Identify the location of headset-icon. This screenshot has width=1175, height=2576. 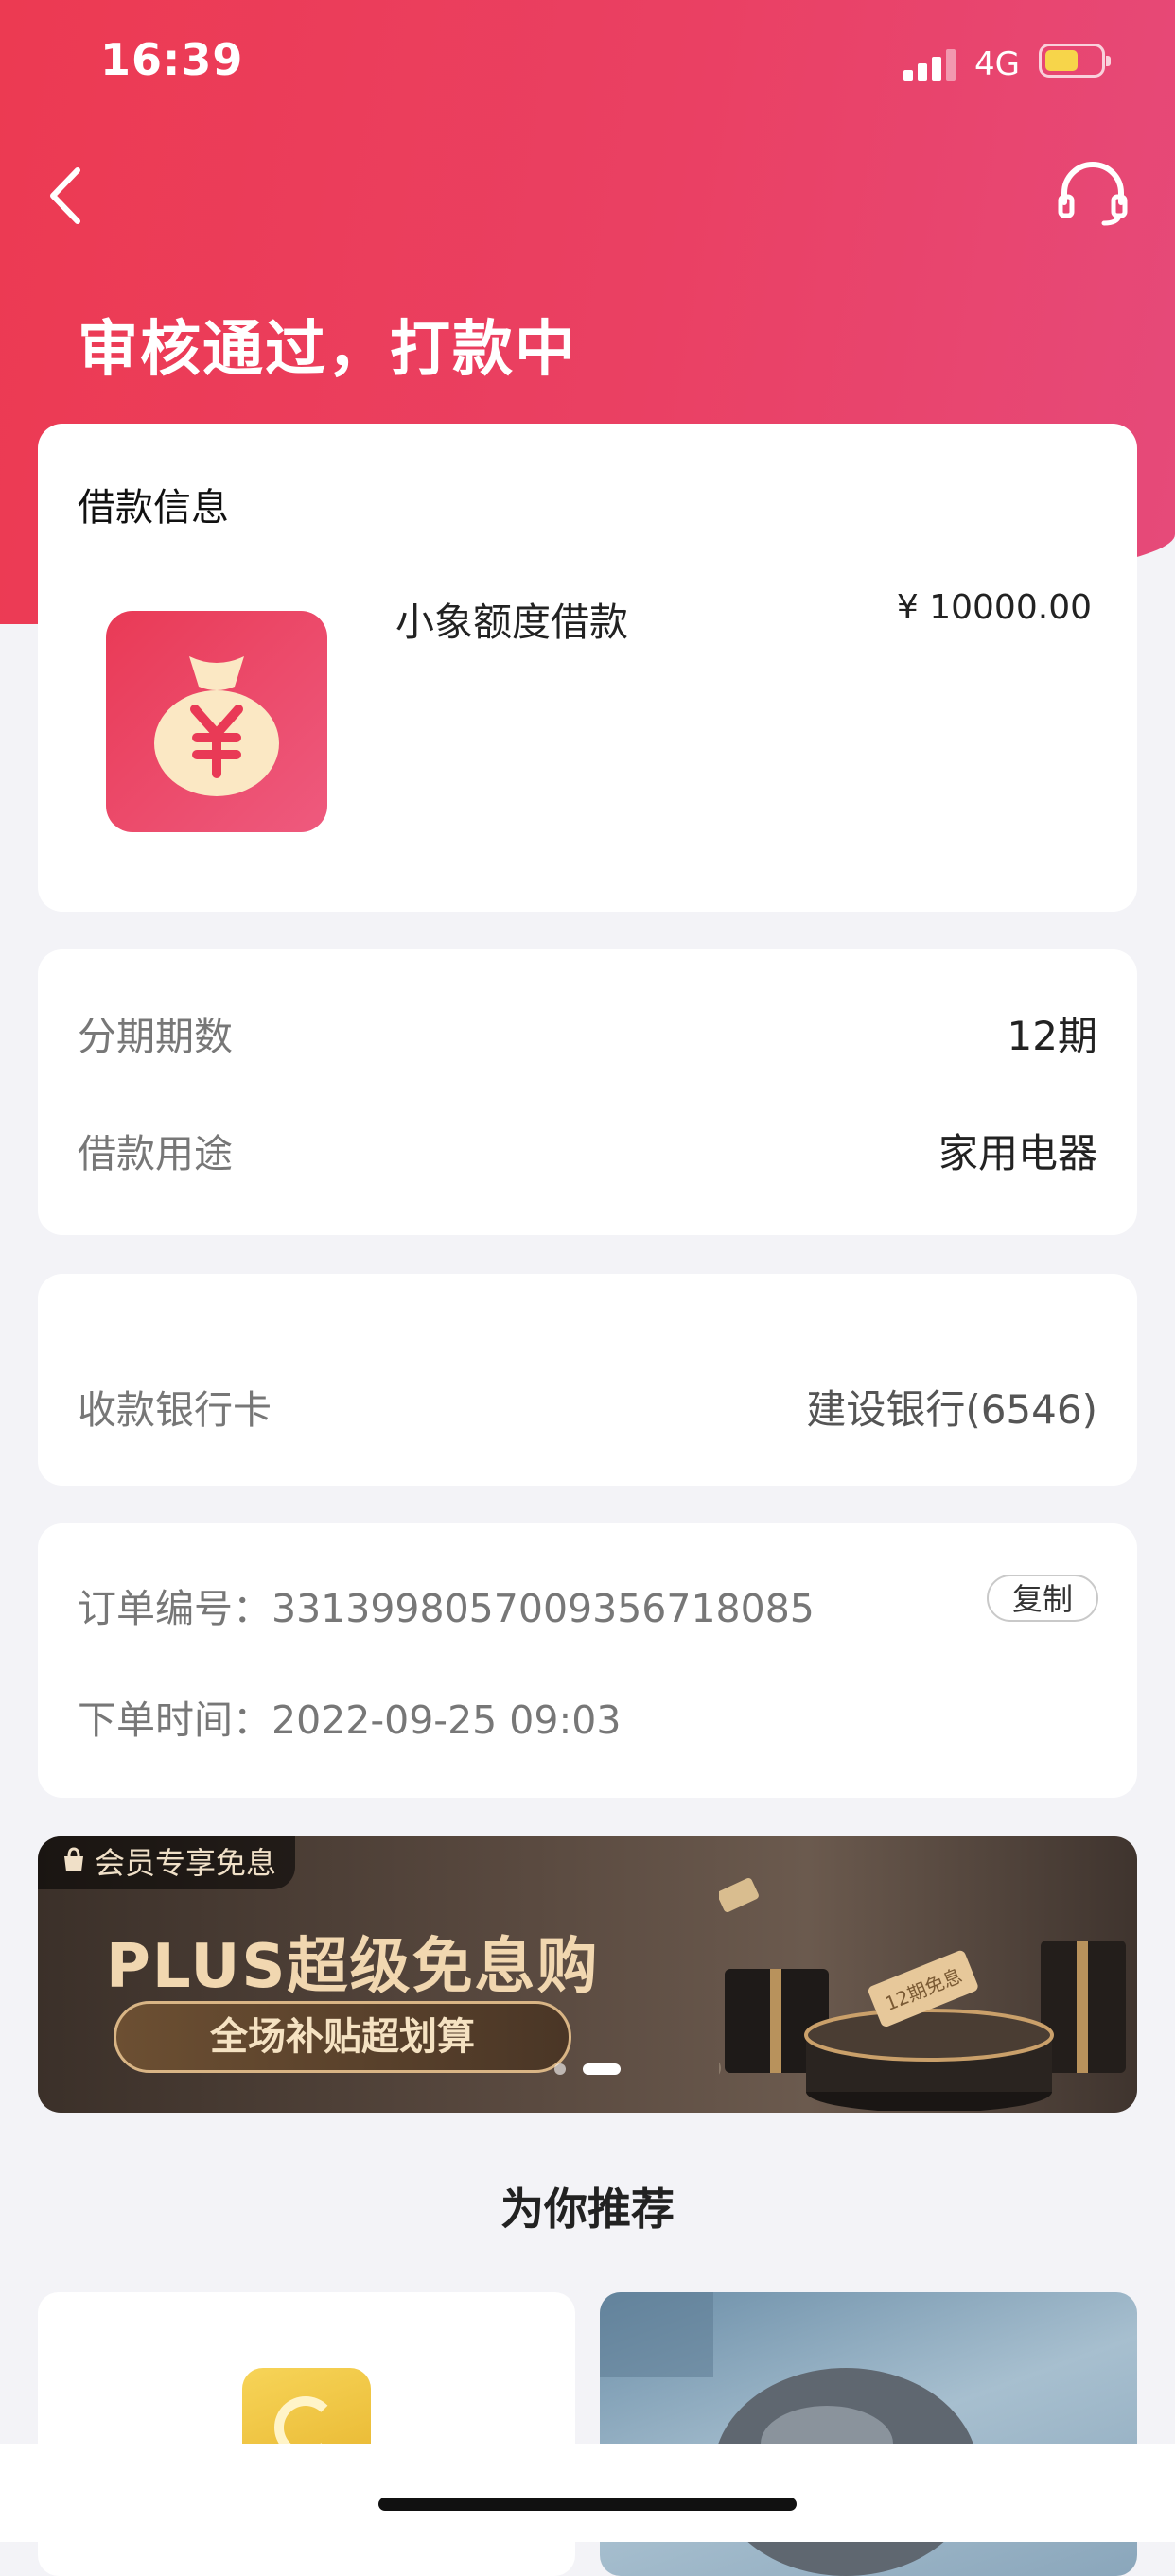
(1093, 194).